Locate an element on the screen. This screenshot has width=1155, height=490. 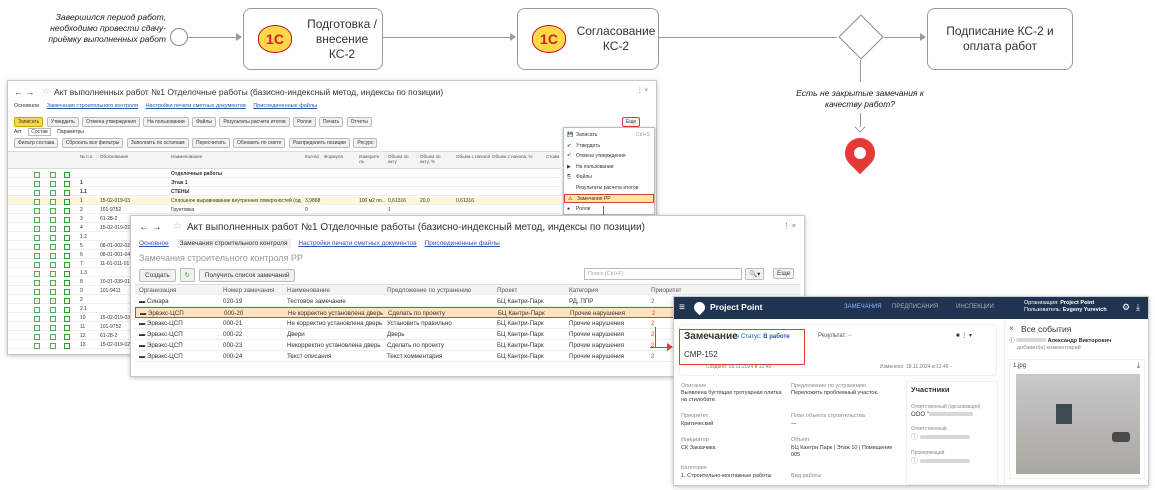
star-icon: ☆ is located at coordinates (46, 91).